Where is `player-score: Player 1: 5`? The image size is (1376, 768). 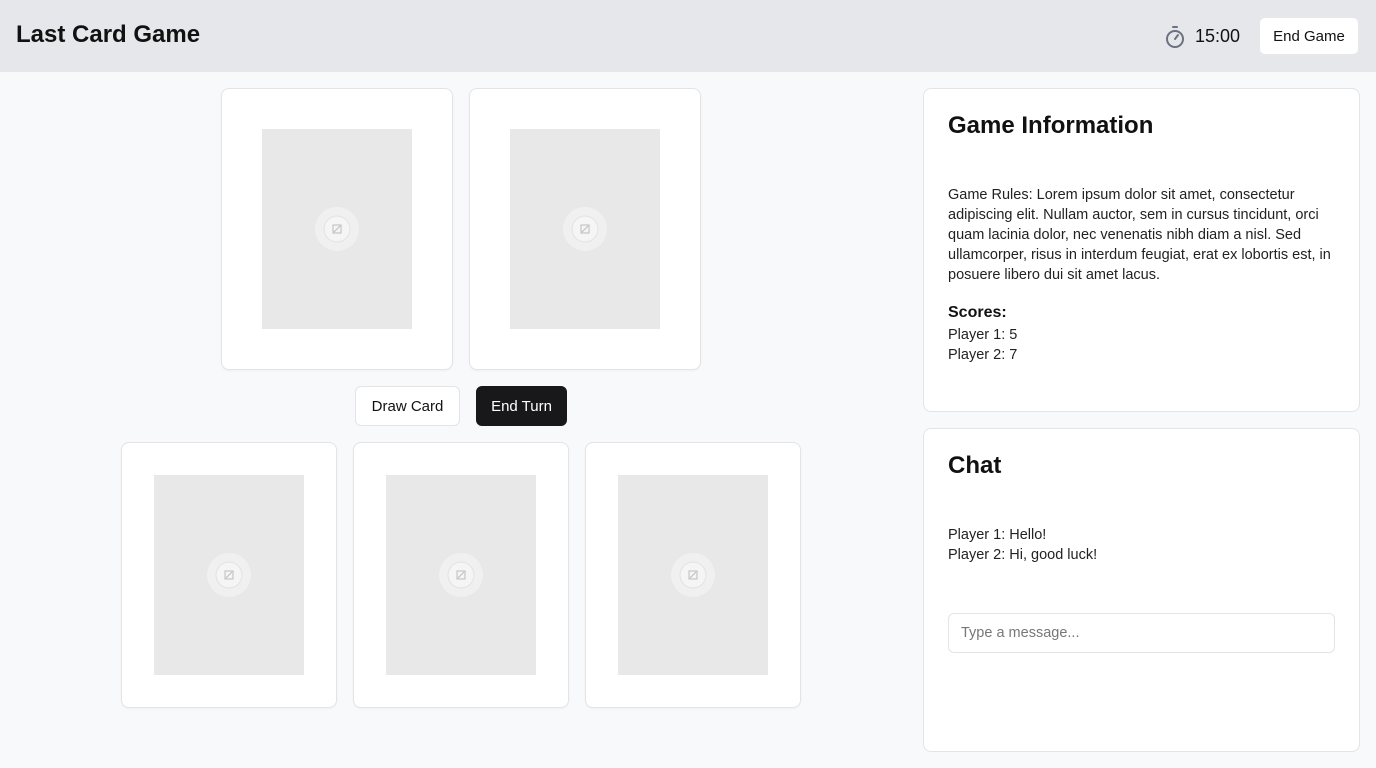
player-score: Player 1: 5 is located at coordinates (983, 335).